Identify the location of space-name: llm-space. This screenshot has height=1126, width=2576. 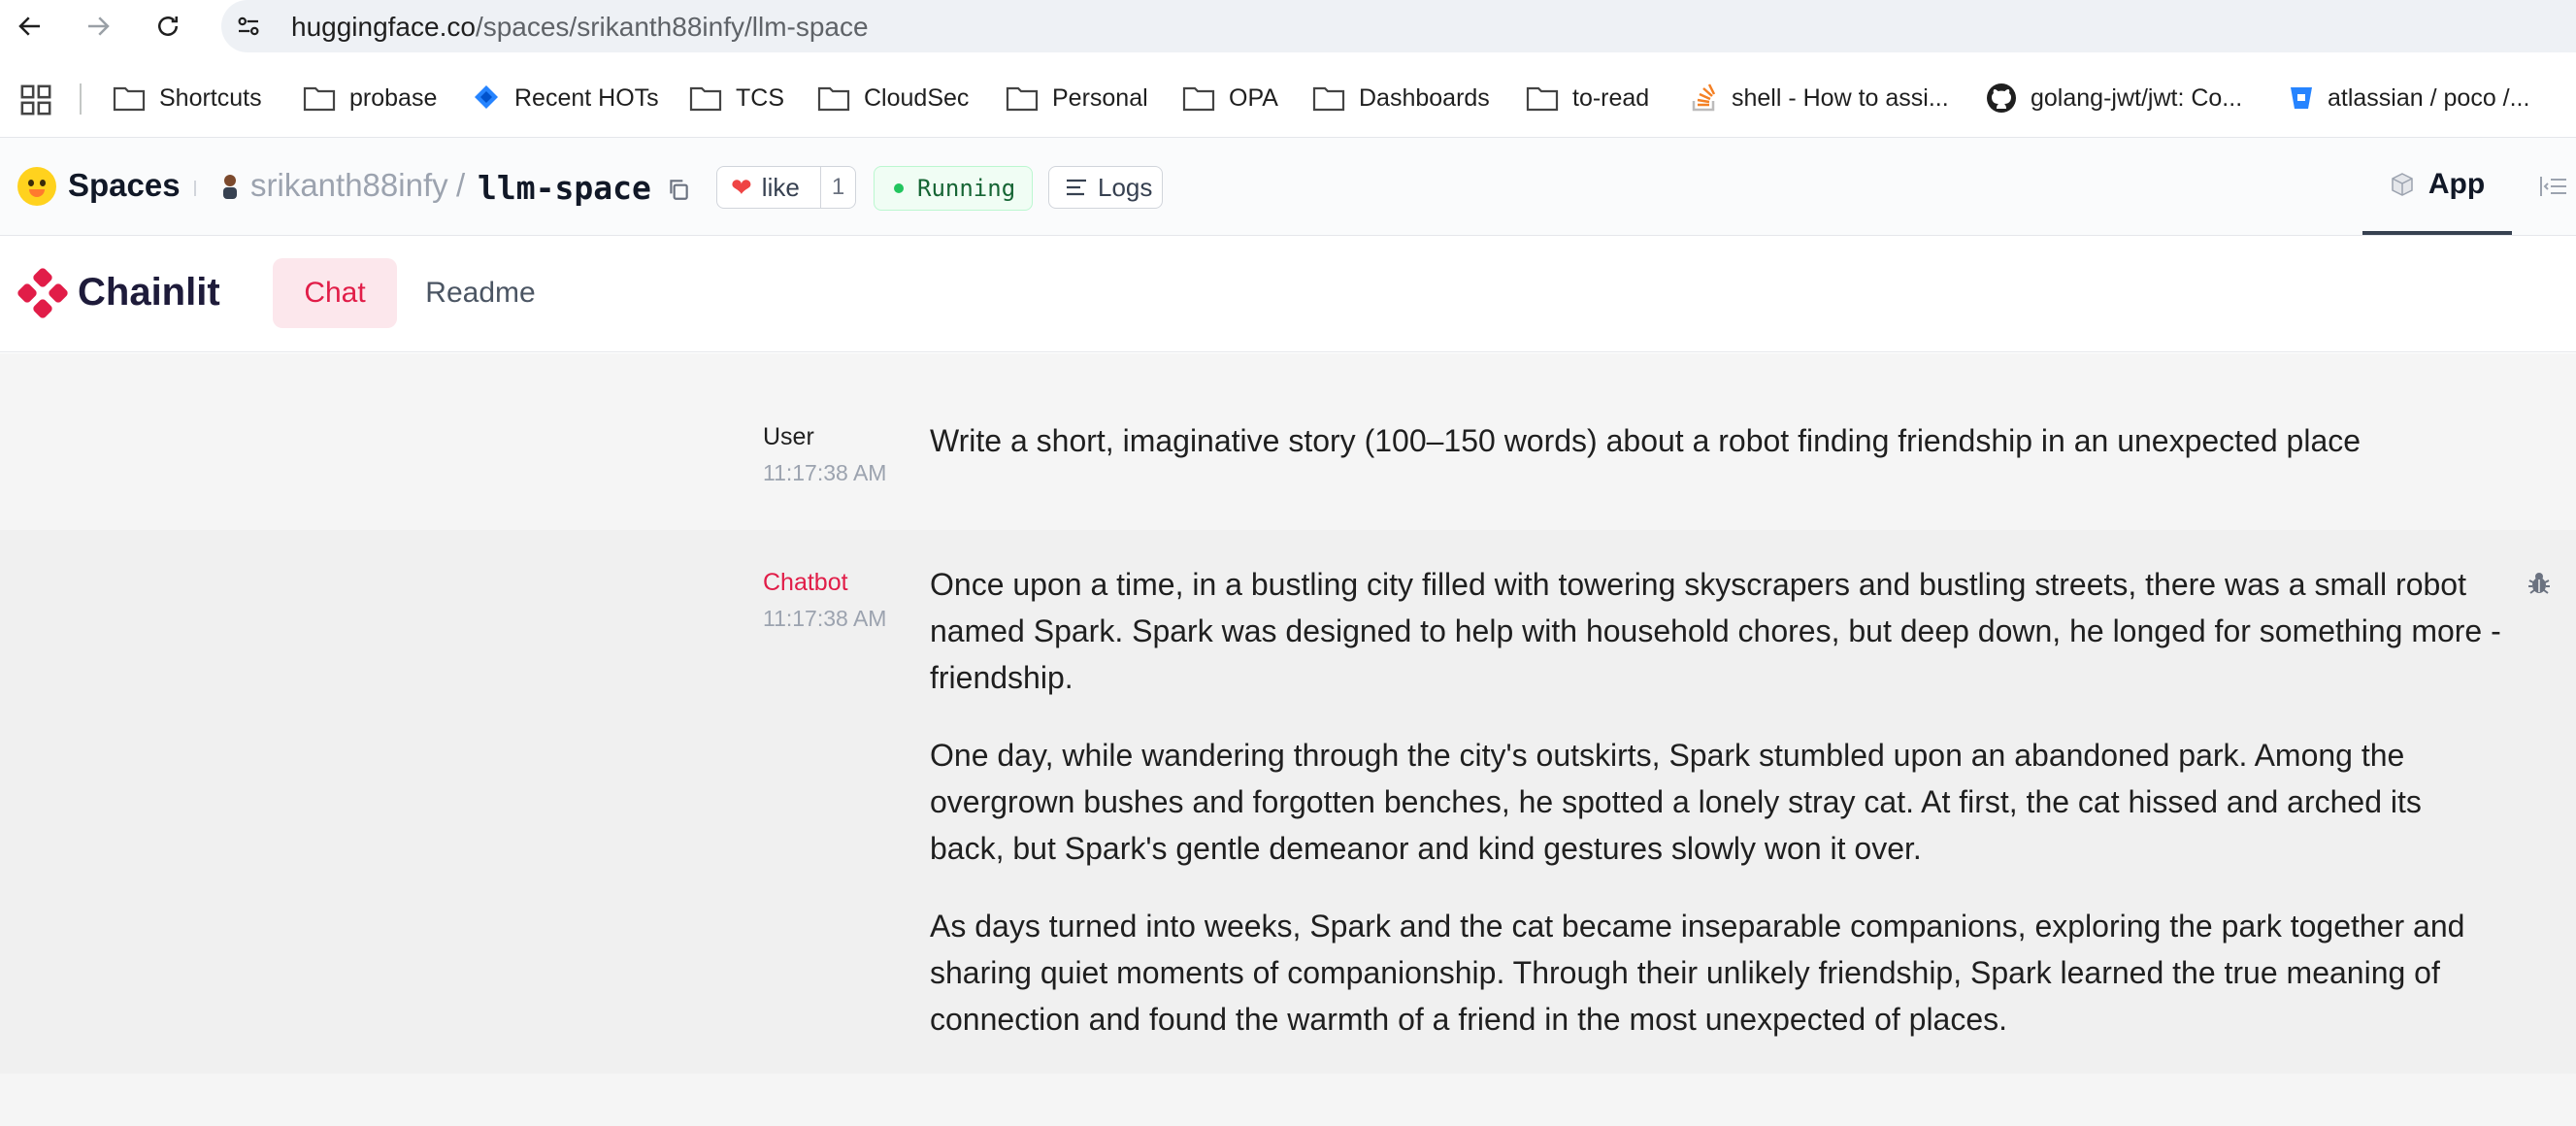
(564, 188).